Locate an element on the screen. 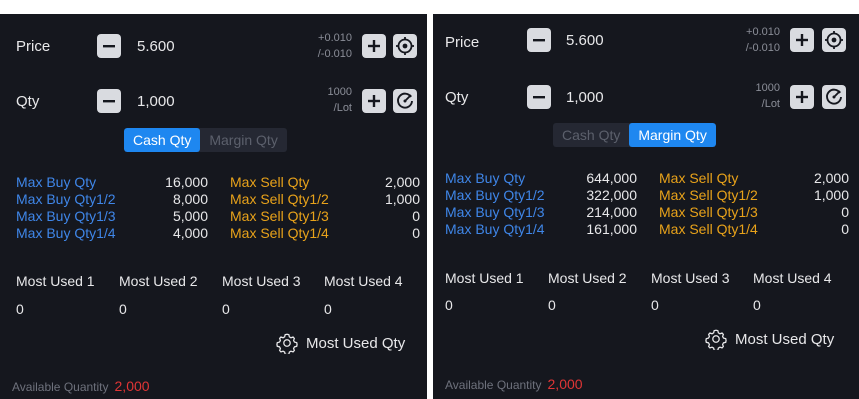 The width and height of the screenshot is (859, 399). max-buy-value: 16,000 is located at coordinates (186, 182).